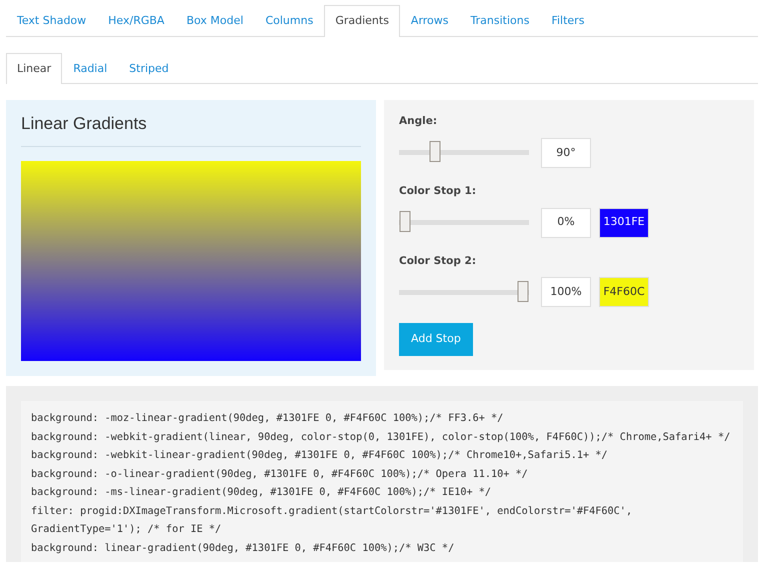 Image resolution: width=764 pixels, height=583 pixels. Describe the element at coordinates (566, 292) in the screenshot. I see `value-field: 100%` at that location.